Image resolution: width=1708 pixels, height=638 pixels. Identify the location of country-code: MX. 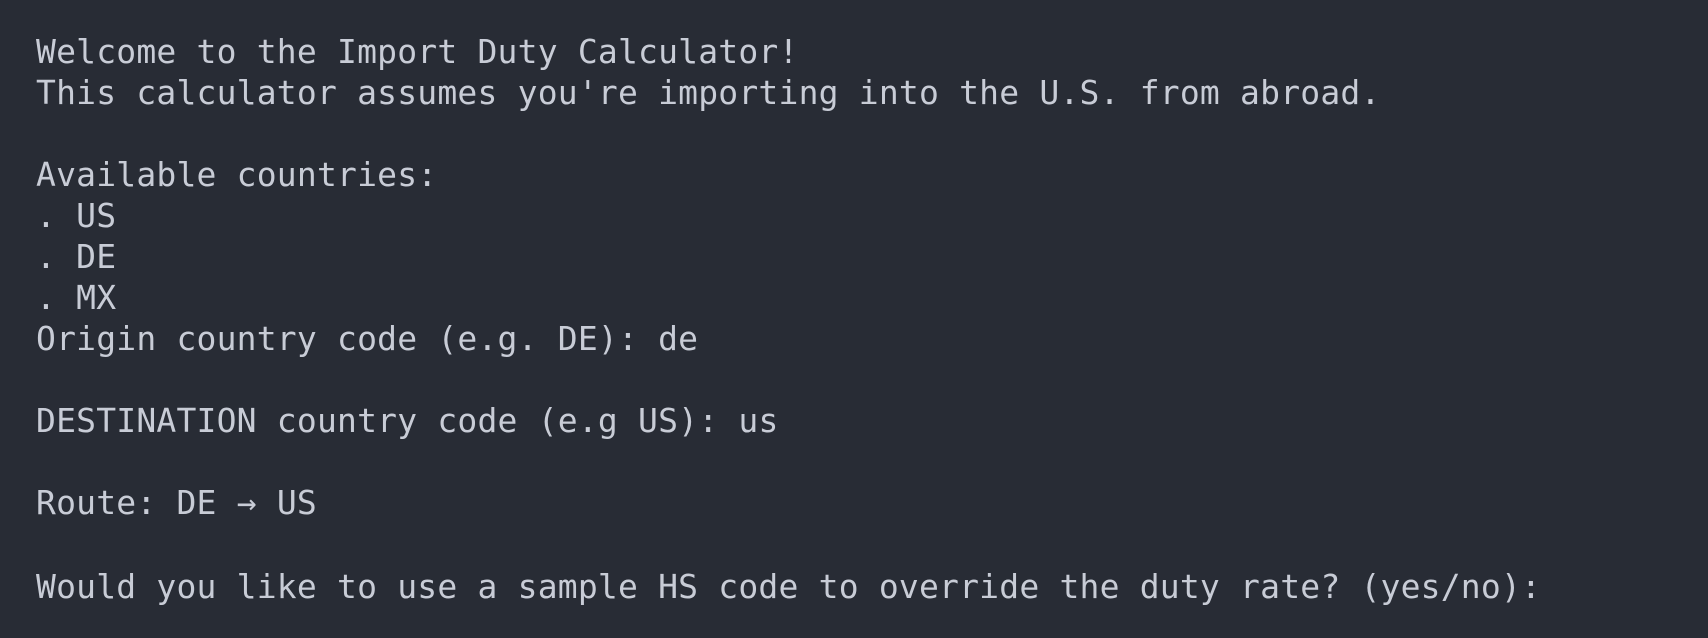
(96, 297).